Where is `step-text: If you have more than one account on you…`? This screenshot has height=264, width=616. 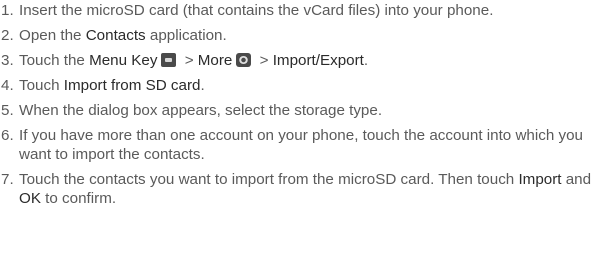
step-text: If you have more than one account on you… is located at coordinates (301, 145).